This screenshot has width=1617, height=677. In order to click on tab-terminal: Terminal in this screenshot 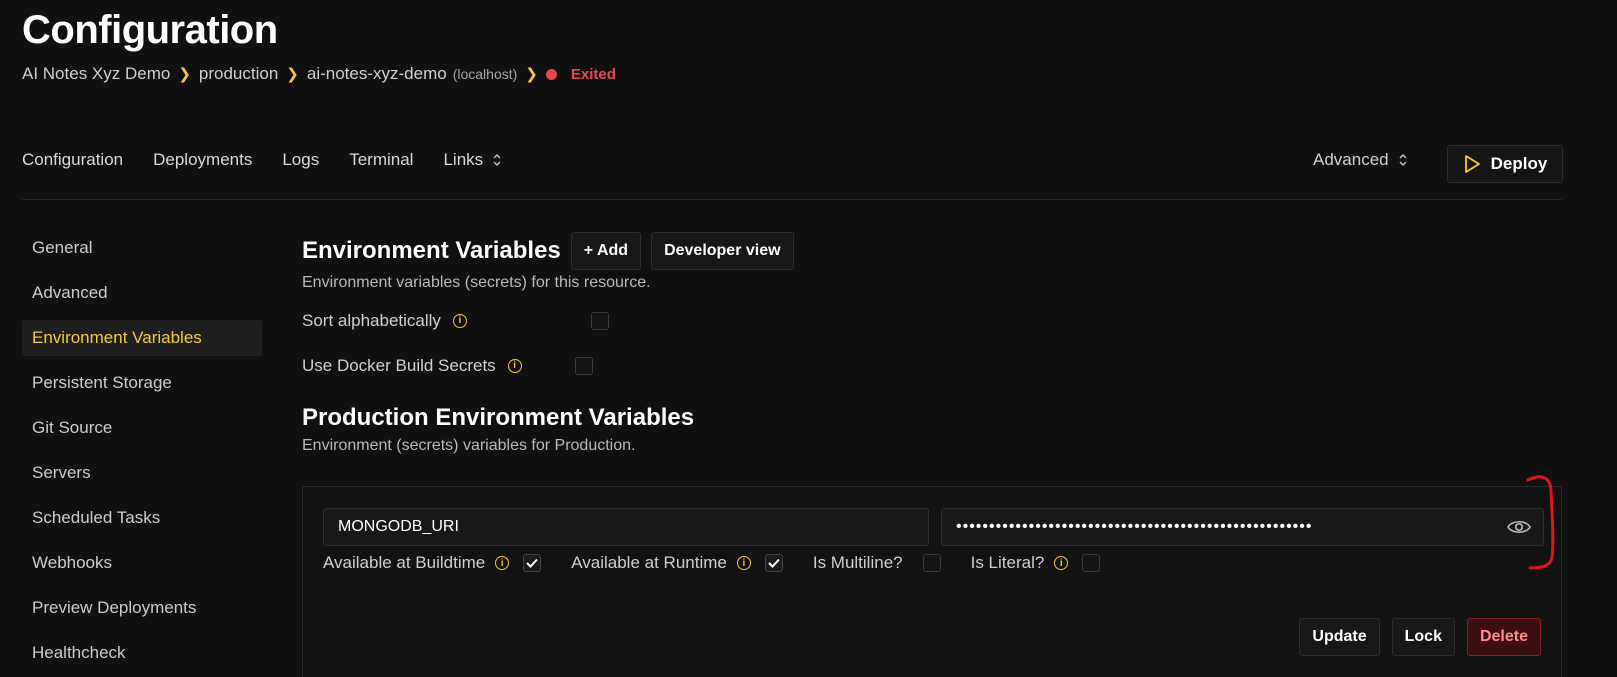, I will do `click(381, 160)`.